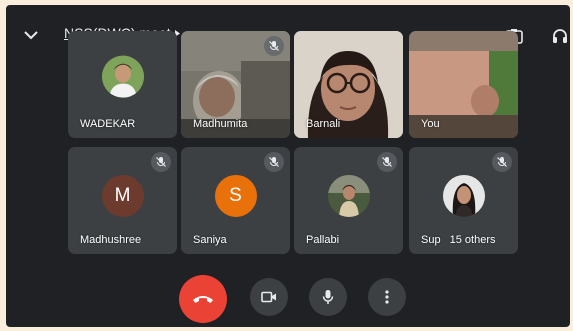 This screenshot has height=331, width=573. I want to click on others-count: 15 others, so click(472, 240).